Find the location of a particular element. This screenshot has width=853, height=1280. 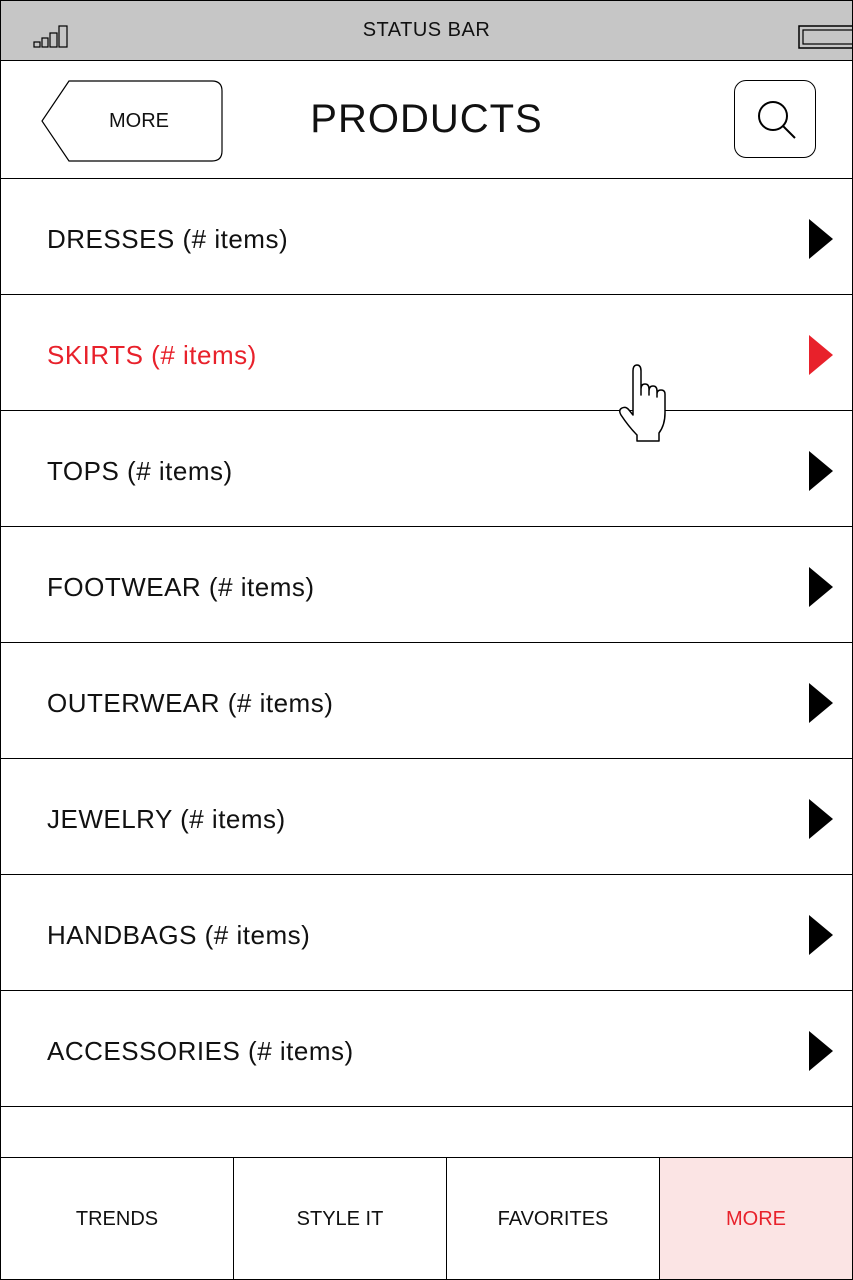

list-item-label: OUTERWEAR (# items) is located at coordinates (190, 703).